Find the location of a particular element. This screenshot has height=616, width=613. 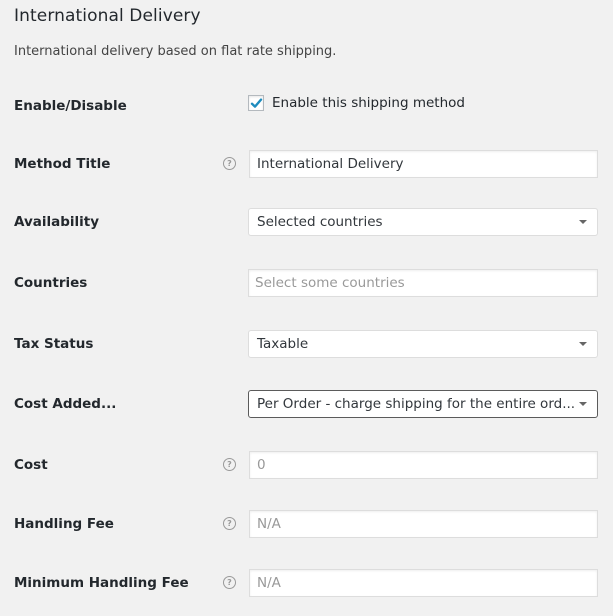

tax-status-select: Taxable is located at coordinates (423, 344).